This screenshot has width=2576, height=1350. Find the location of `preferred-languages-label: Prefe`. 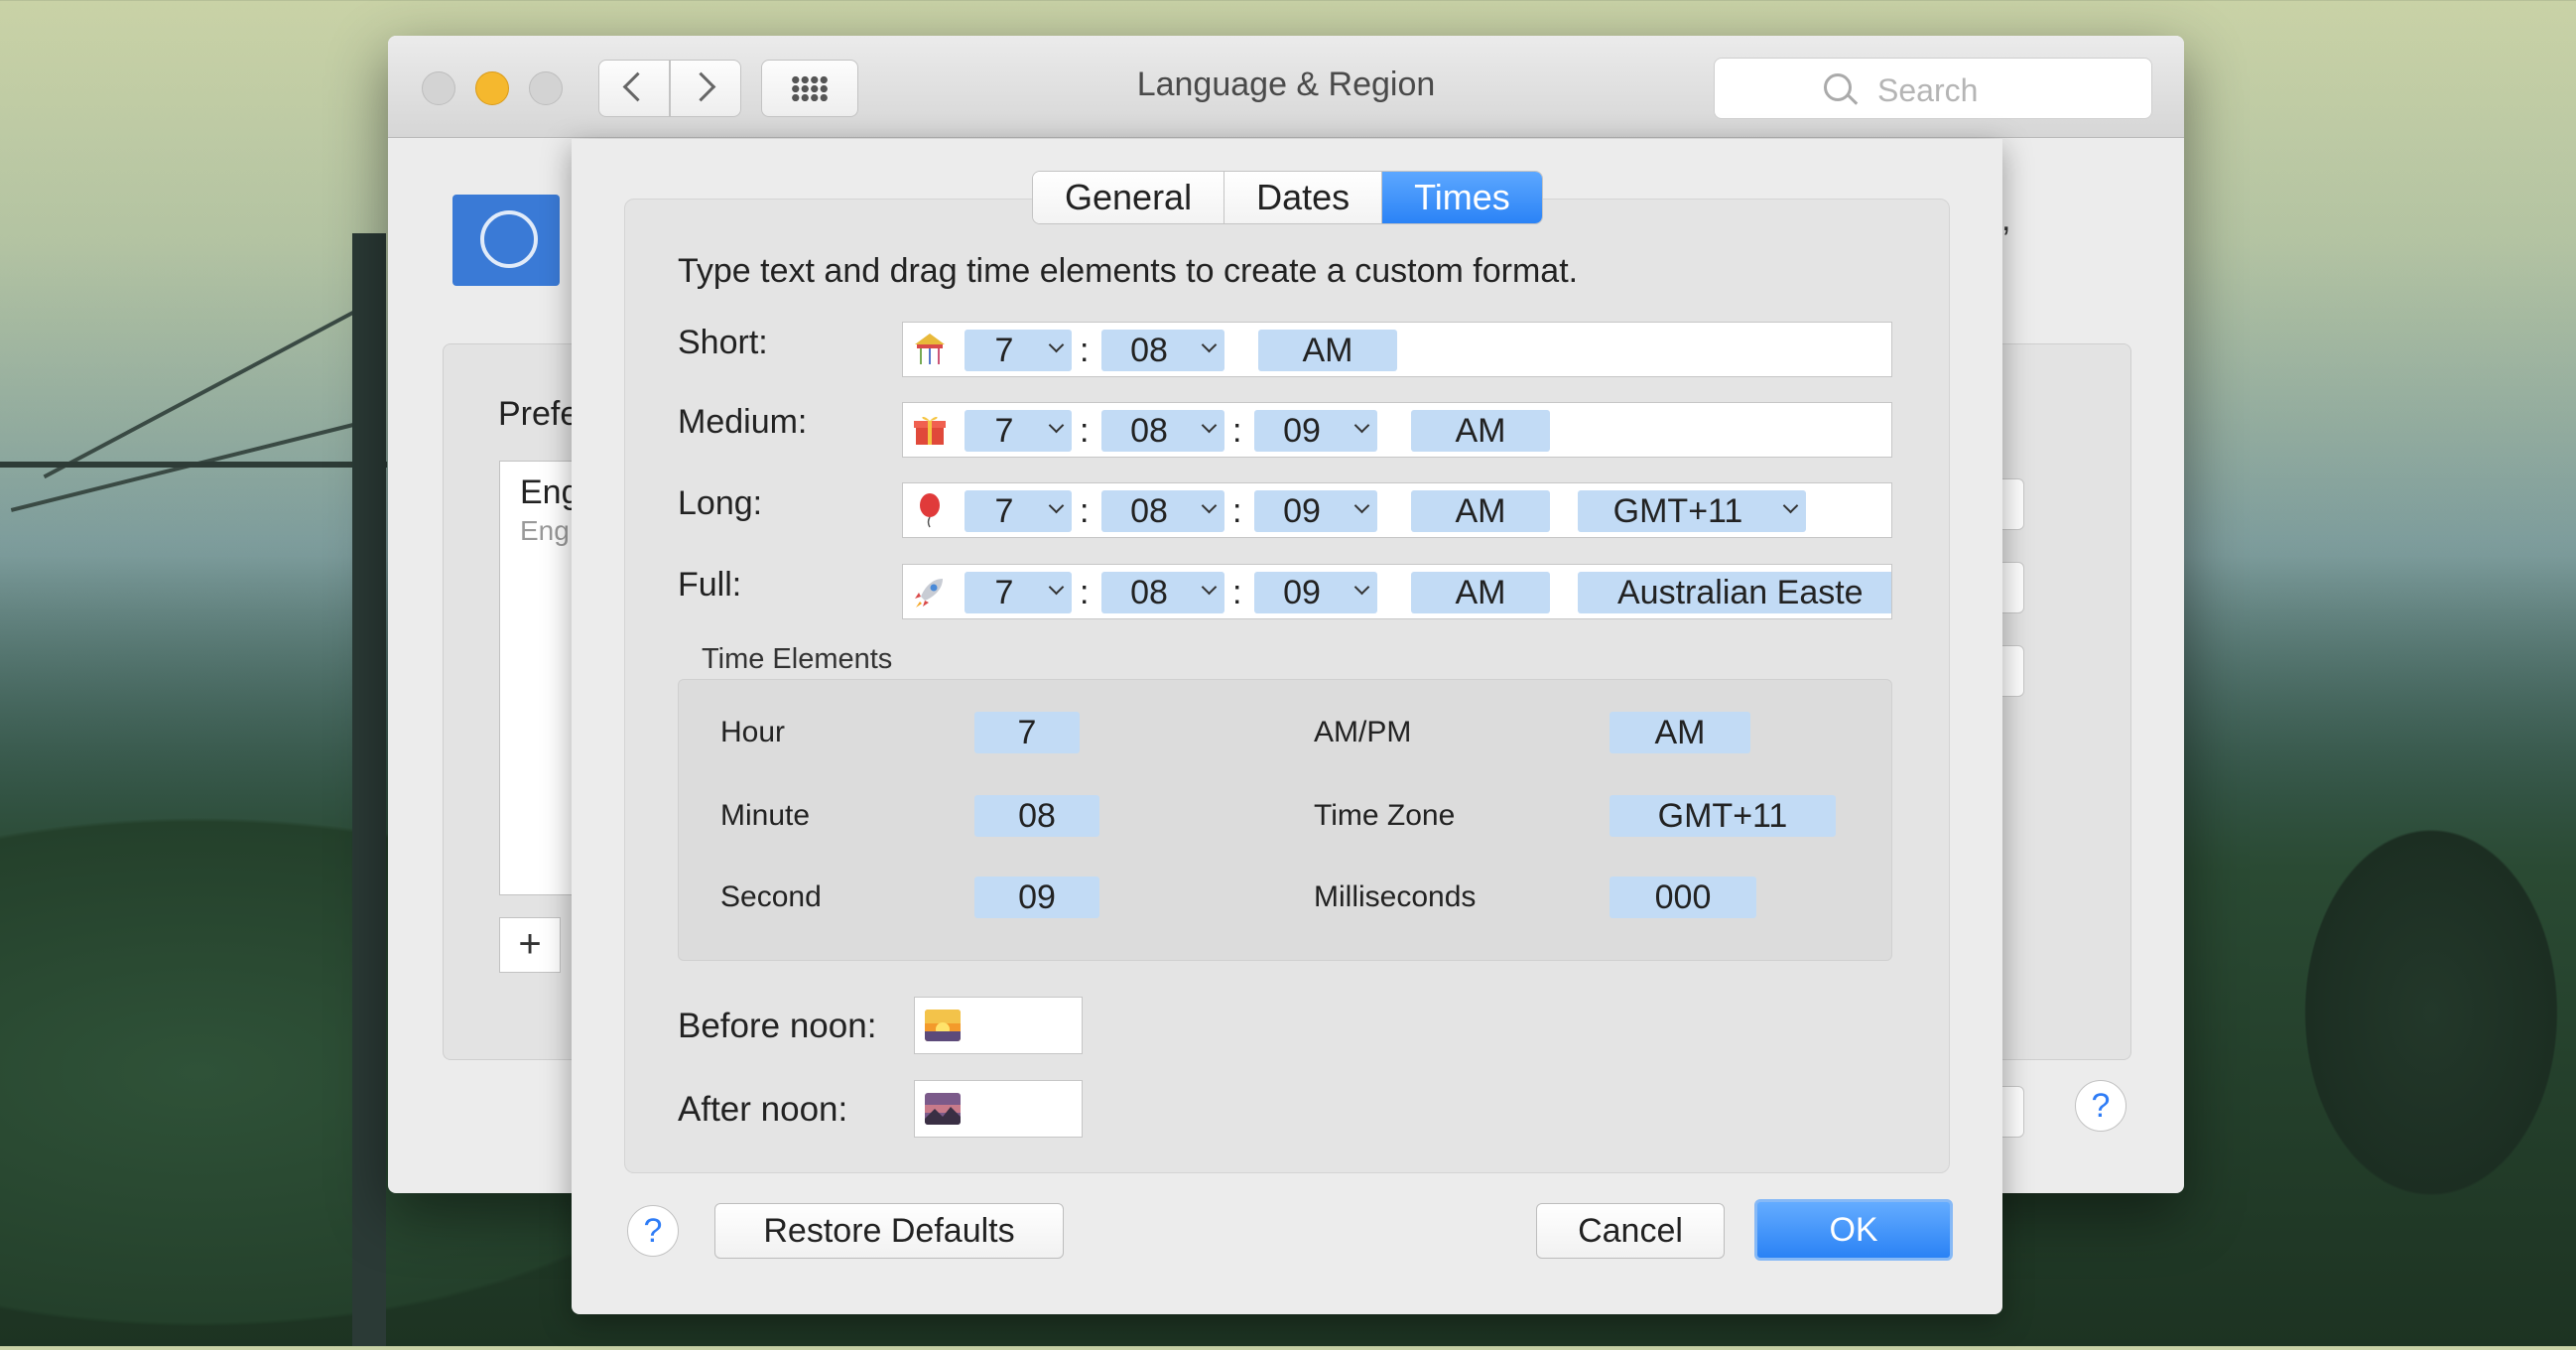

preferred-languages-label: Prefe is located at coordinates (539, 414).